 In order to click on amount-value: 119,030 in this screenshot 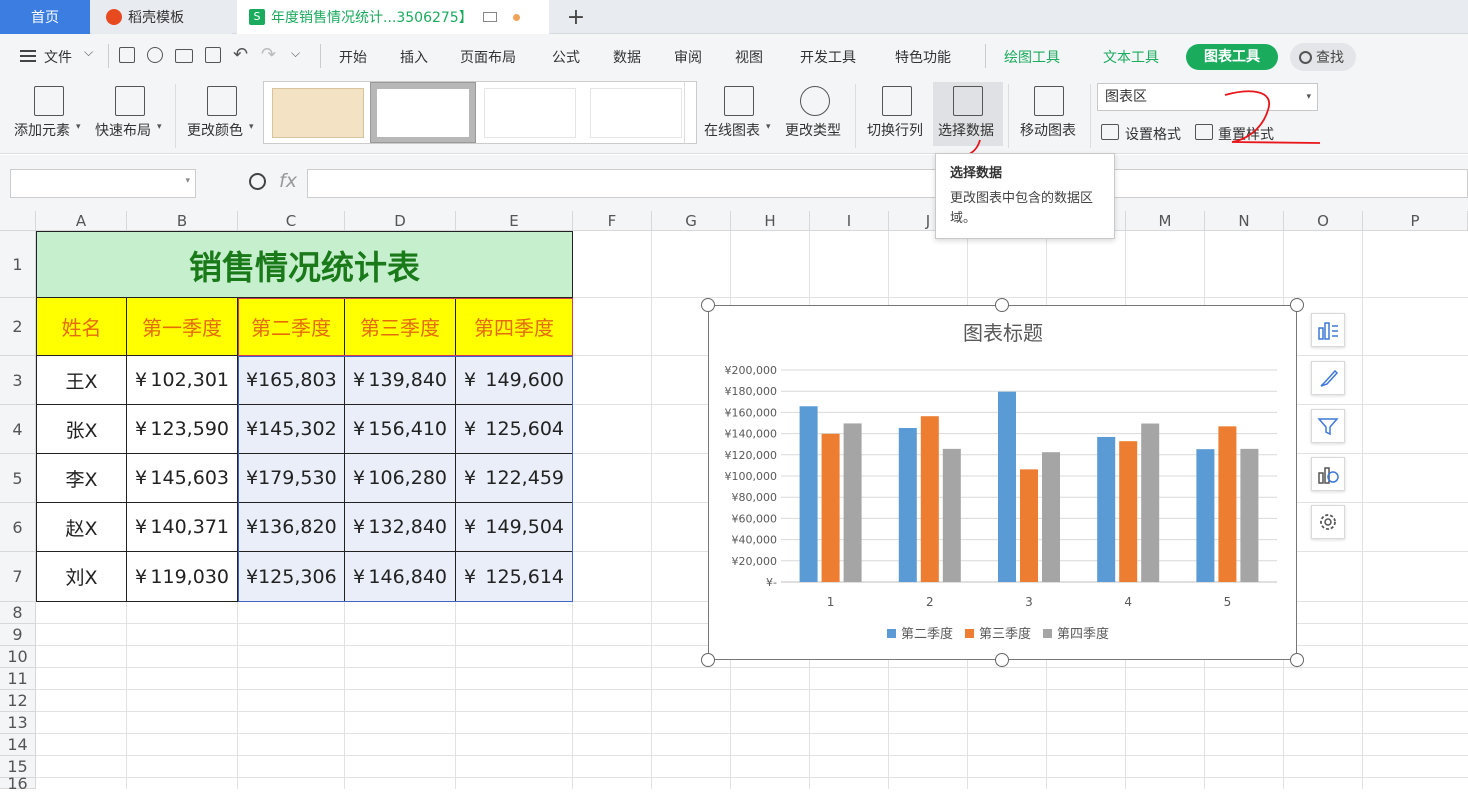, I will do `click(189, 576)`.